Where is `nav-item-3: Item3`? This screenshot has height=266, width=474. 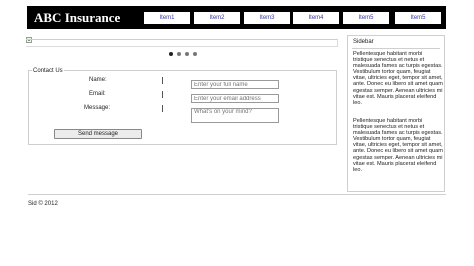
nav-item-3: Item3 is located at coordinates (267, 18).